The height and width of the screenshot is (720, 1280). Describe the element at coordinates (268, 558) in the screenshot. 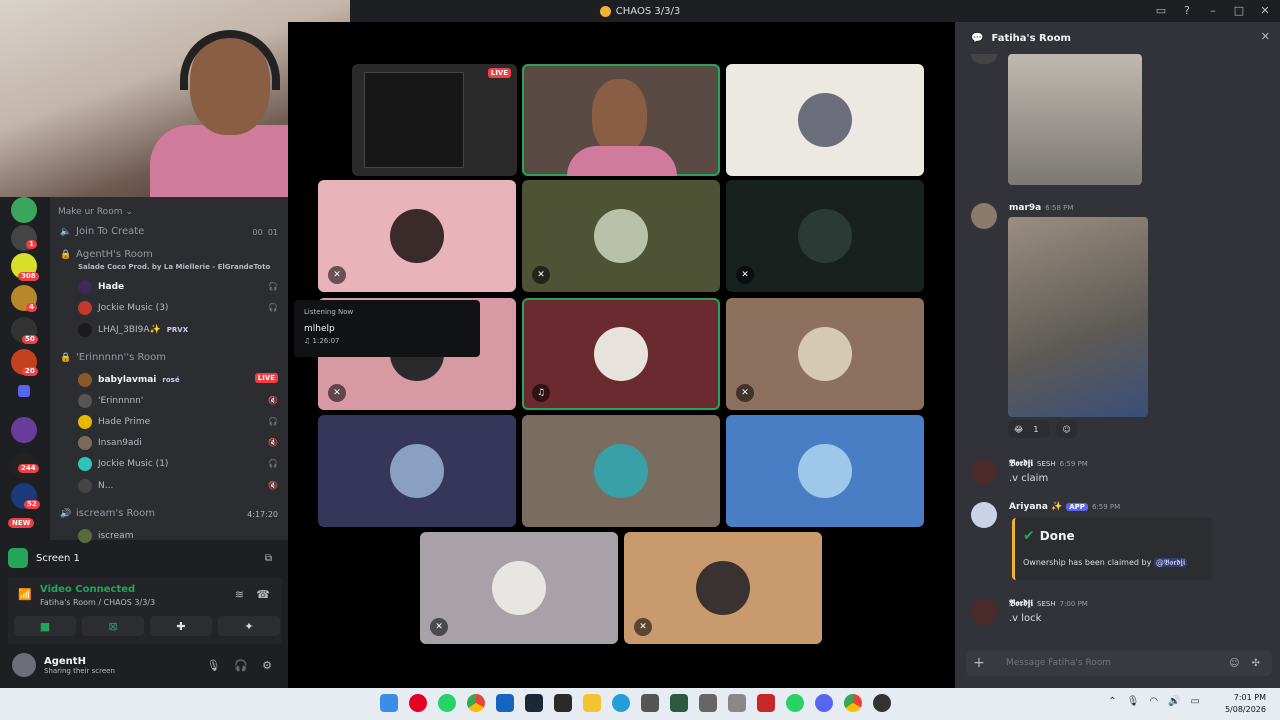

I see `popout-icon: ⧉` at that location.